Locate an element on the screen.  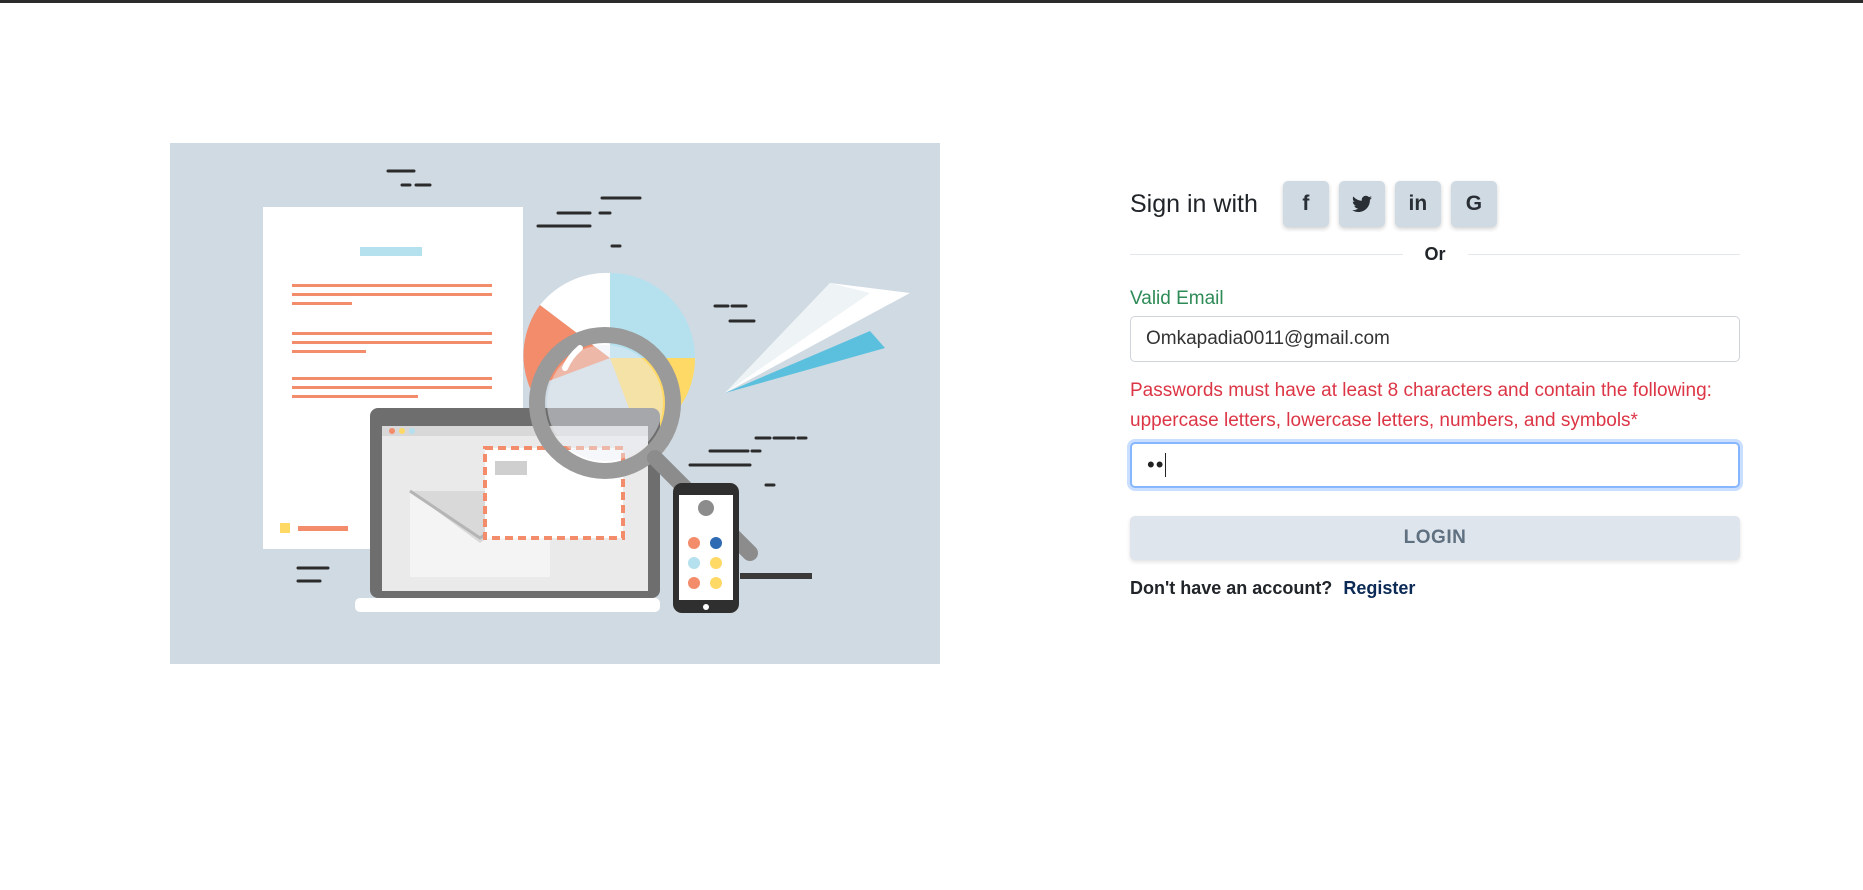
password-input: •• is located at coordinates (1435, 465).